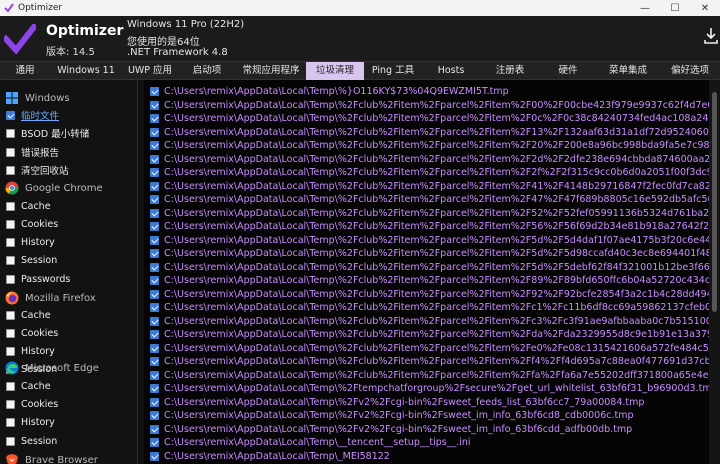 This screenshot has height=464, width=720. Describe the element at coordinates (40, 8) in the screenshot. I see `window-title: Optimizer` at that location.